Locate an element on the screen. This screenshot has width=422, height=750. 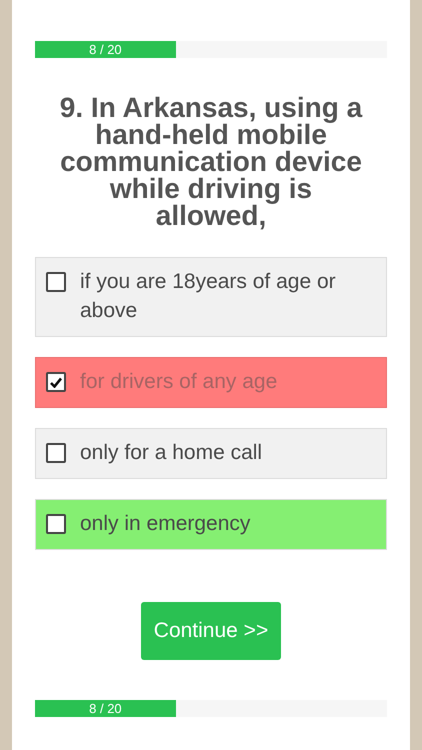
question-text: 9. In Arkansas, using a hand-held mobile communication device while driving is allowed, is located at coordinates (211, 161).